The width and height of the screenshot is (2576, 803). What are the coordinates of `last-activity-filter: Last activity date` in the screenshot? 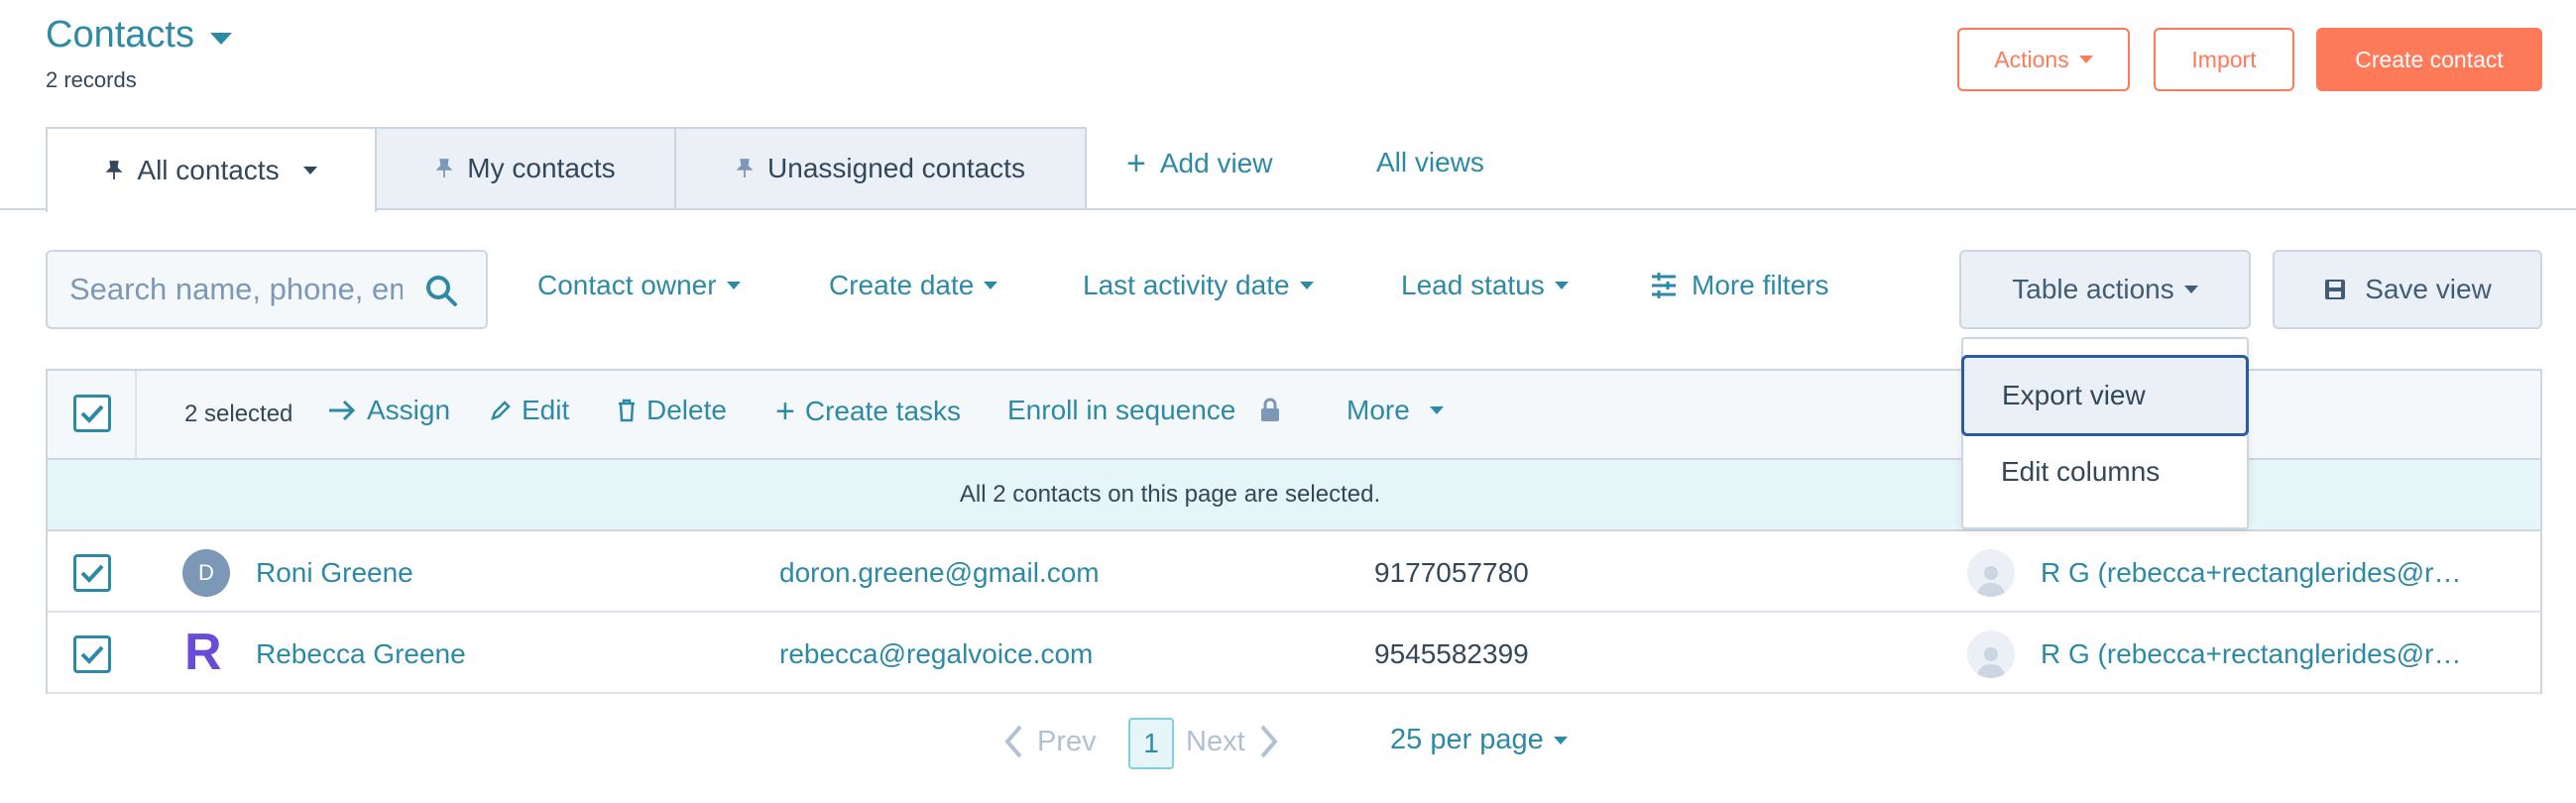 It's located at (1198, 285).